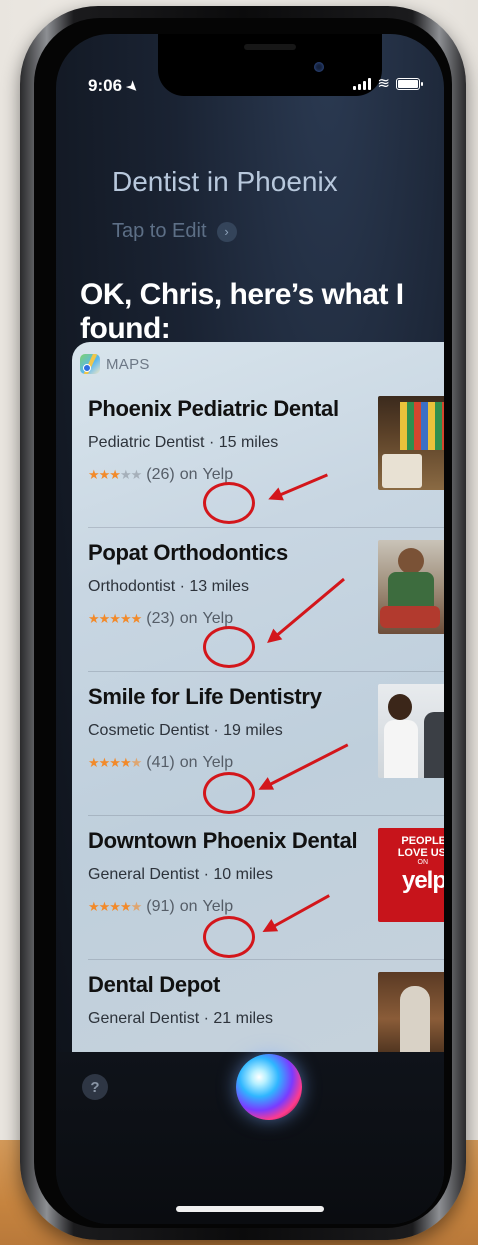  What do you see at coordinates (213, 408) in the screenshot?
I see `result-name: Phoenix Pediatric Dental` at bounding box center [213, 408].